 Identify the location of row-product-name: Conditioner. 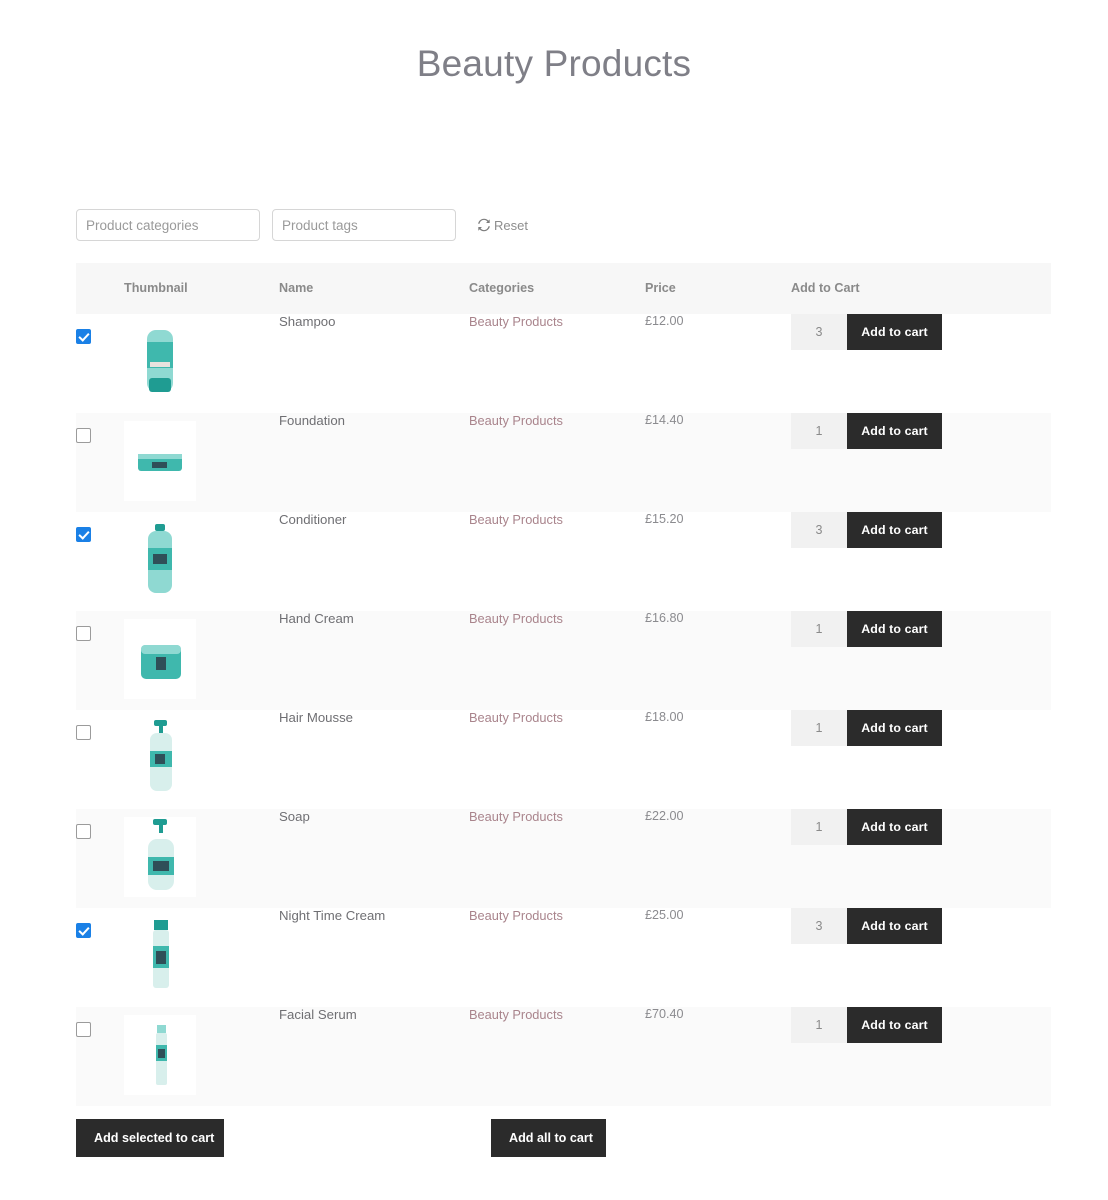
(313, 519).